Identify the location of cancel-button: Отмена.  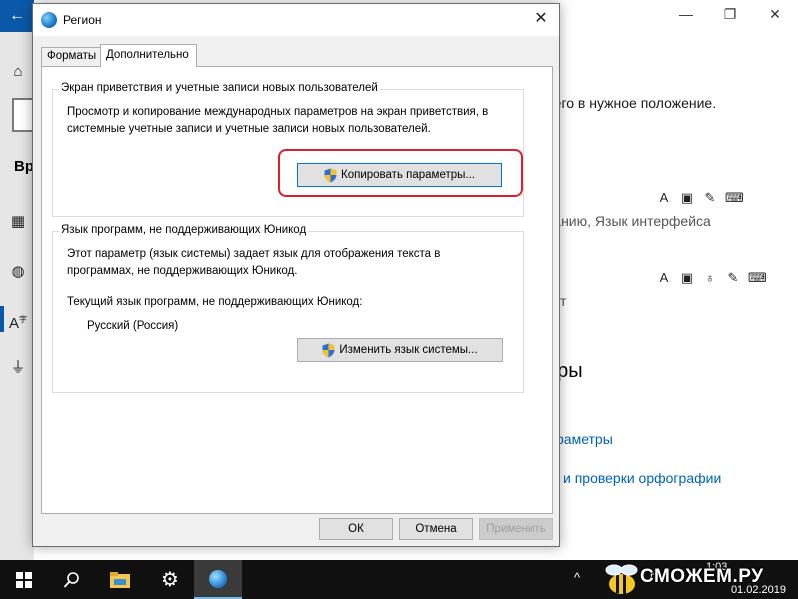
(436, 529).